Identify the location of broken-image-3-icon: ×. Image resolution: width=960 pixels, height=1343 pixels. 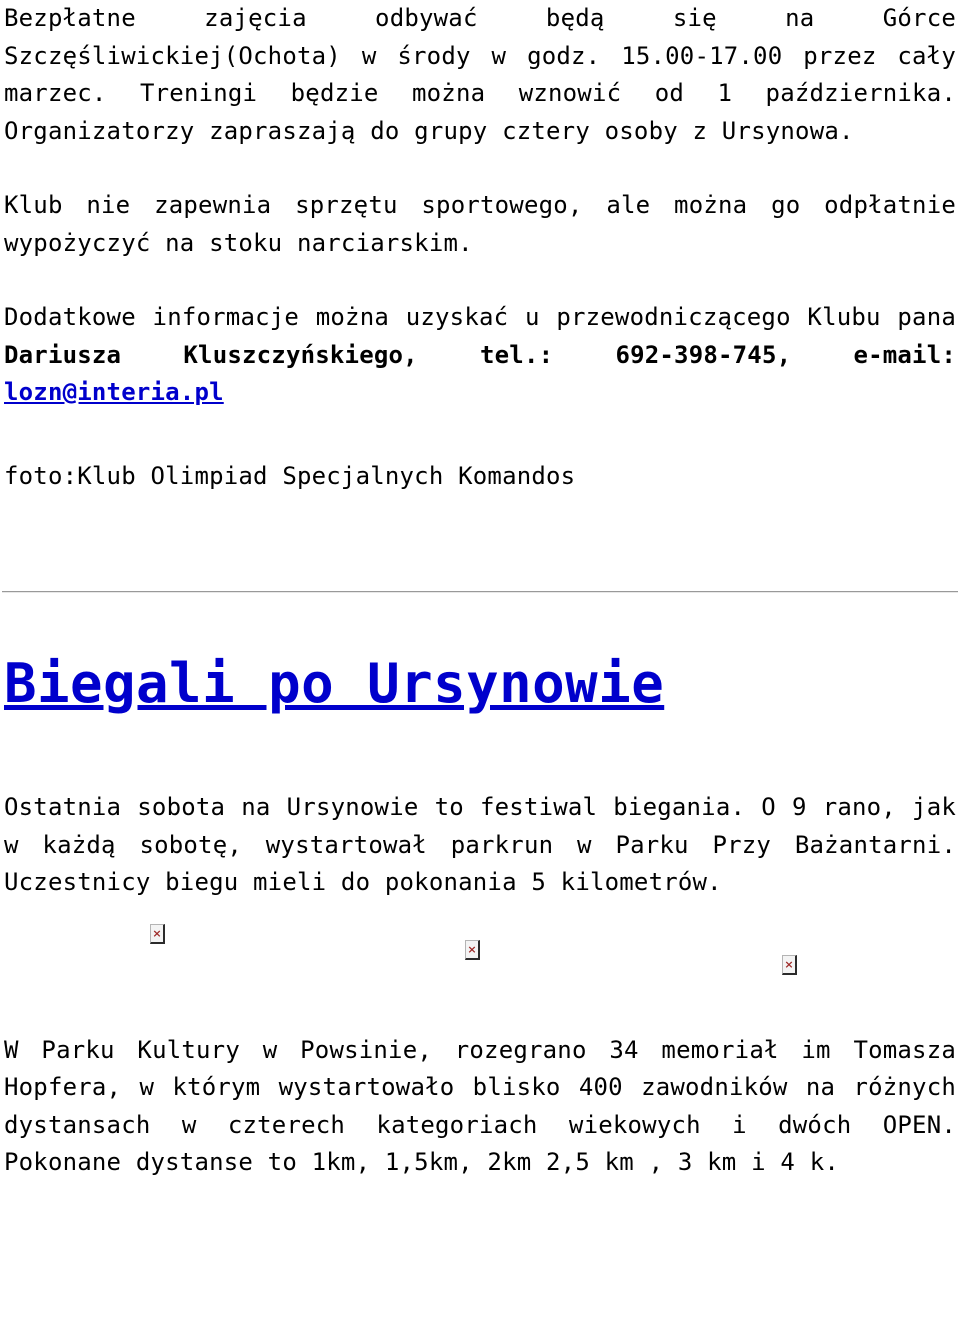
(789, 964).